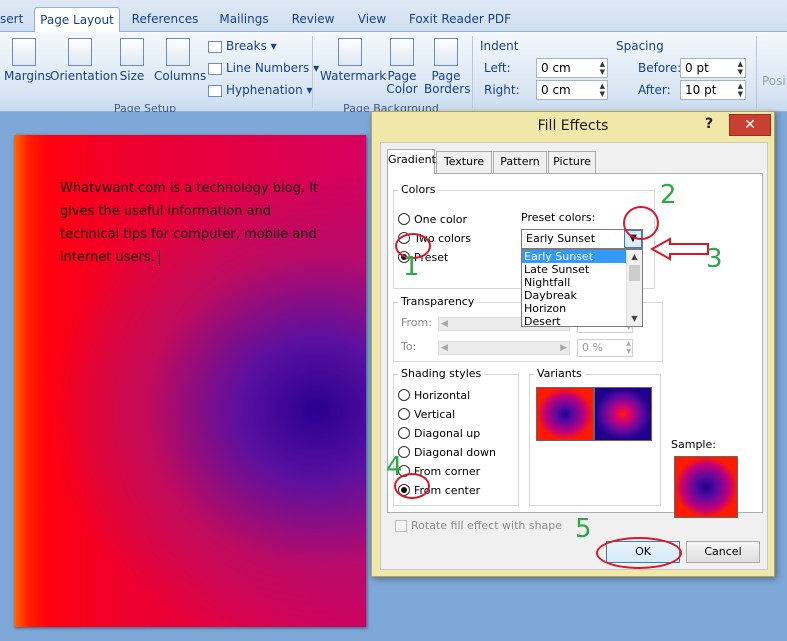  Describe the element at coordinates (639, 553) in the screenshot. I see `annotation-circle-ok` at that location.